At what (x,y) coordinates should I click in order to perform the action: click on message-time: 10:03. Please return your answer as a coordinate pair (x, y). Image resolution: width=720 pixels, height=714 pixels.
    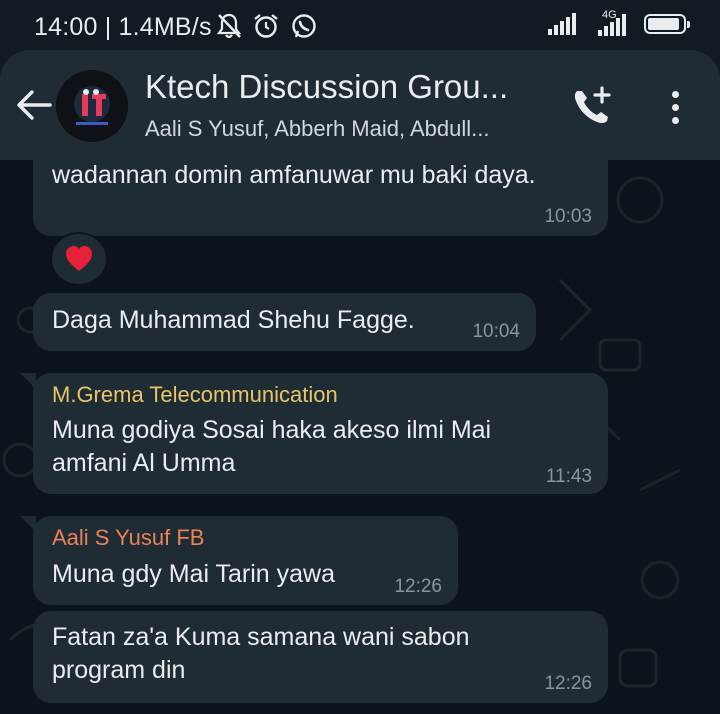
    Looking at the image, I should click on (568, 216).